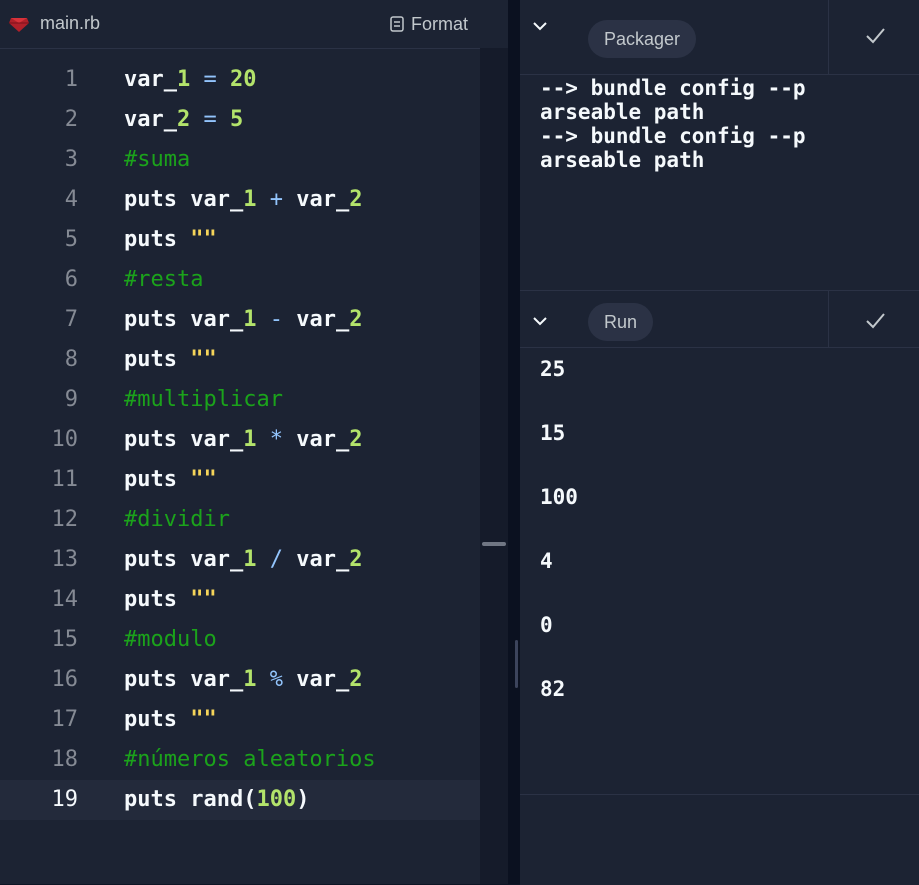 The height and width of the screenshot is (885, 919). What do you see at coordinates (203, 400) in the screenshot?
I see `line-code: #multiplicar` at bounding box center [203, 400].